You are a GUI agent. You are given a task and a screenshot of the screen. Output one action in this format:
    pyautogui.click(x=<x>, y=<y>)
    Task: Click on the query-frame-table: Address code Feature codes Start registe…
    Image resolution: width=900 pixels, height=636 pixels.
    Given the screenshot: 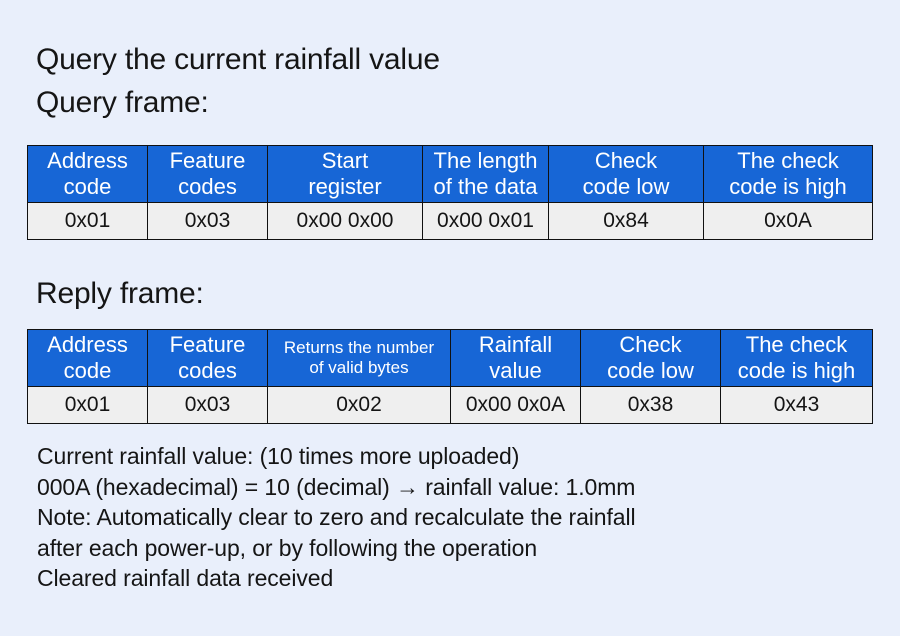 What is the action you would take?
    pyautogui.click(x=450, y=192)
    